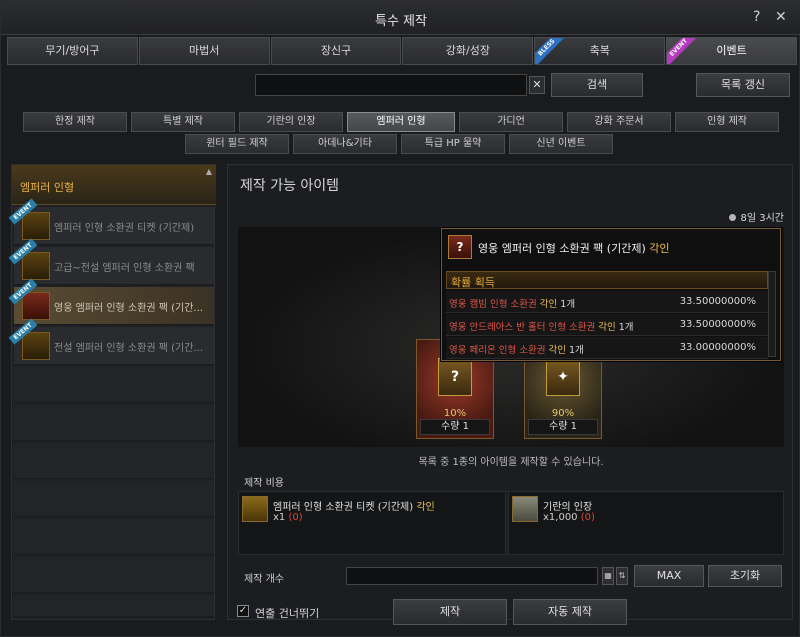  I want to click on bottom-bar: ✓ 연출 건너뛰기 제작 자동 제작, so click(510, 612).